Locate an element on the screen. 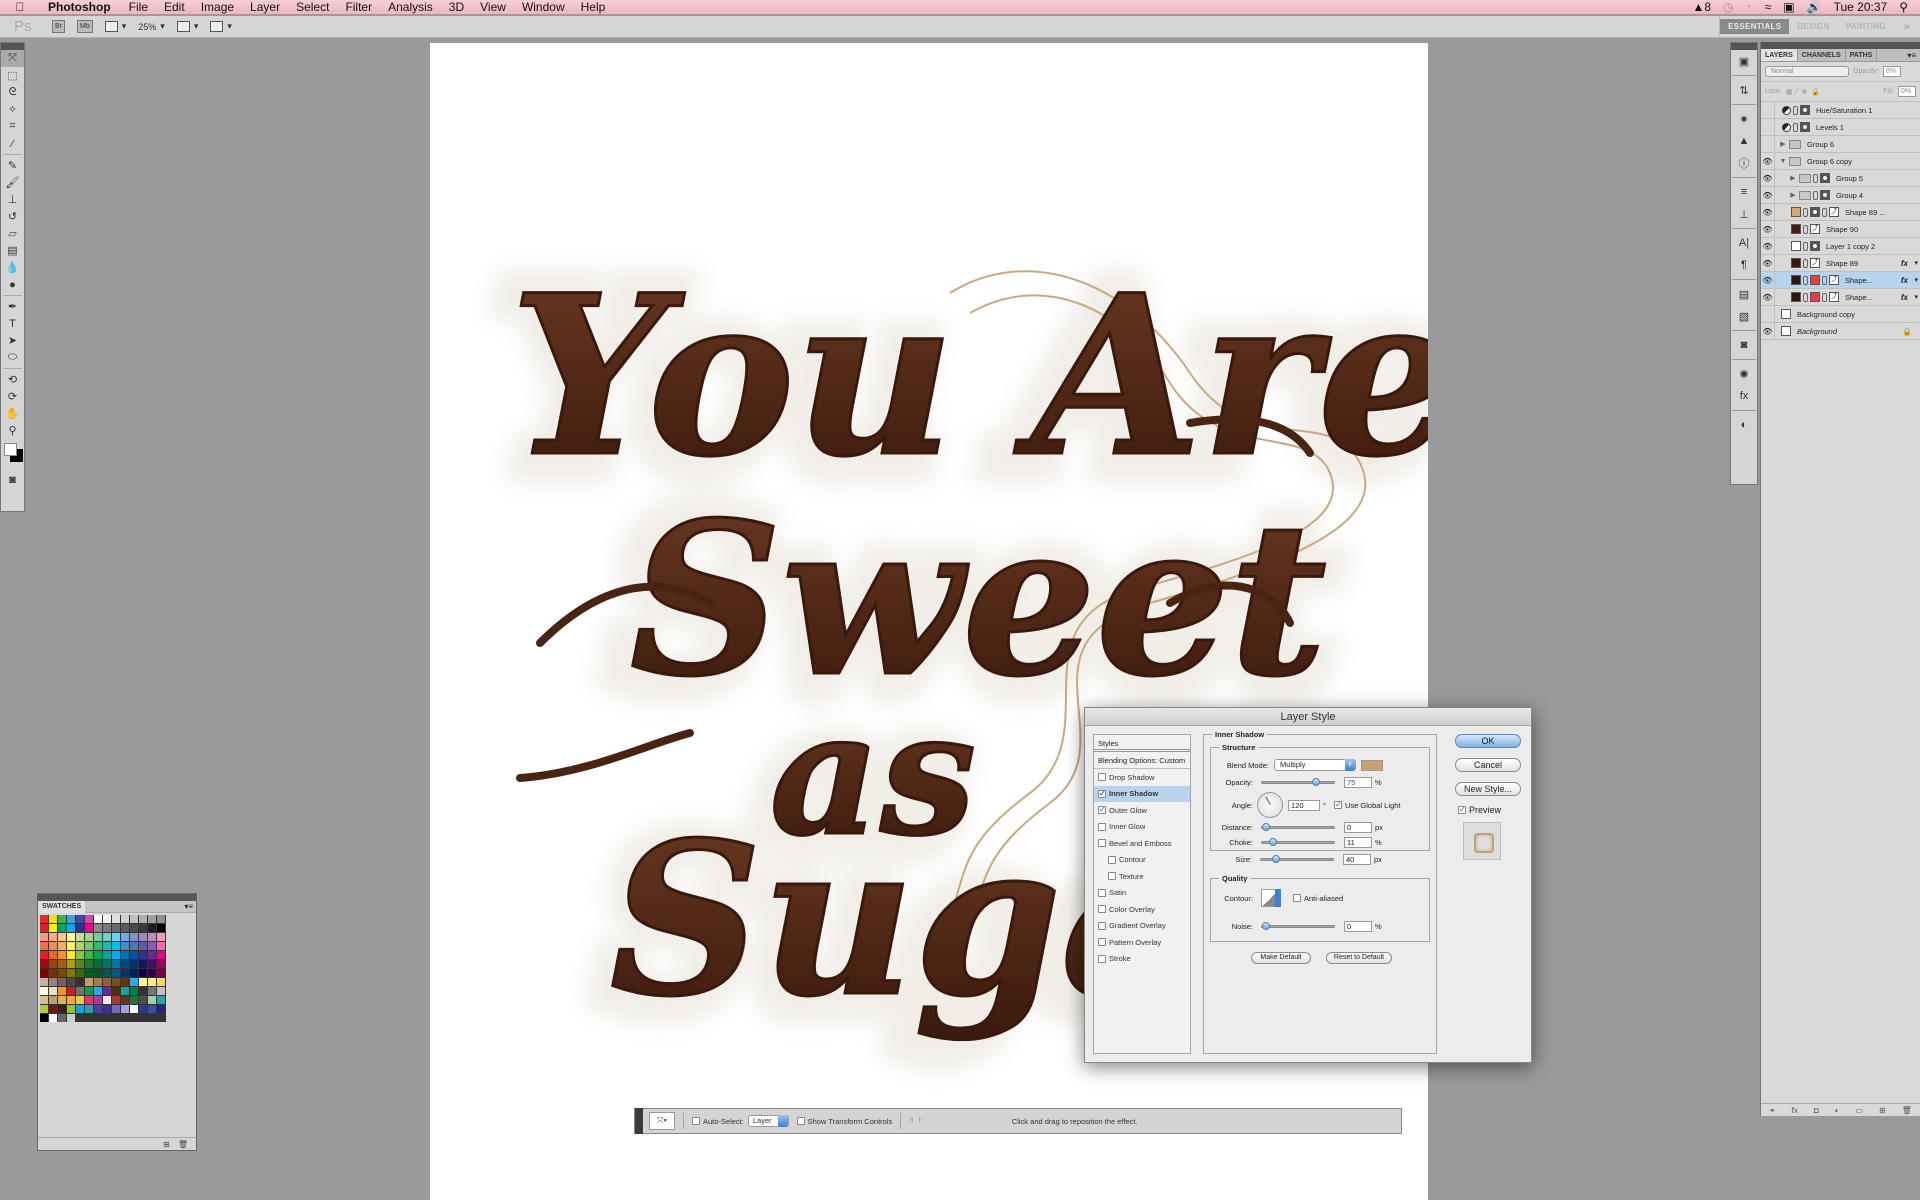  new-adjustment-icon: ◐ is located at coordinates (1837, 1110).